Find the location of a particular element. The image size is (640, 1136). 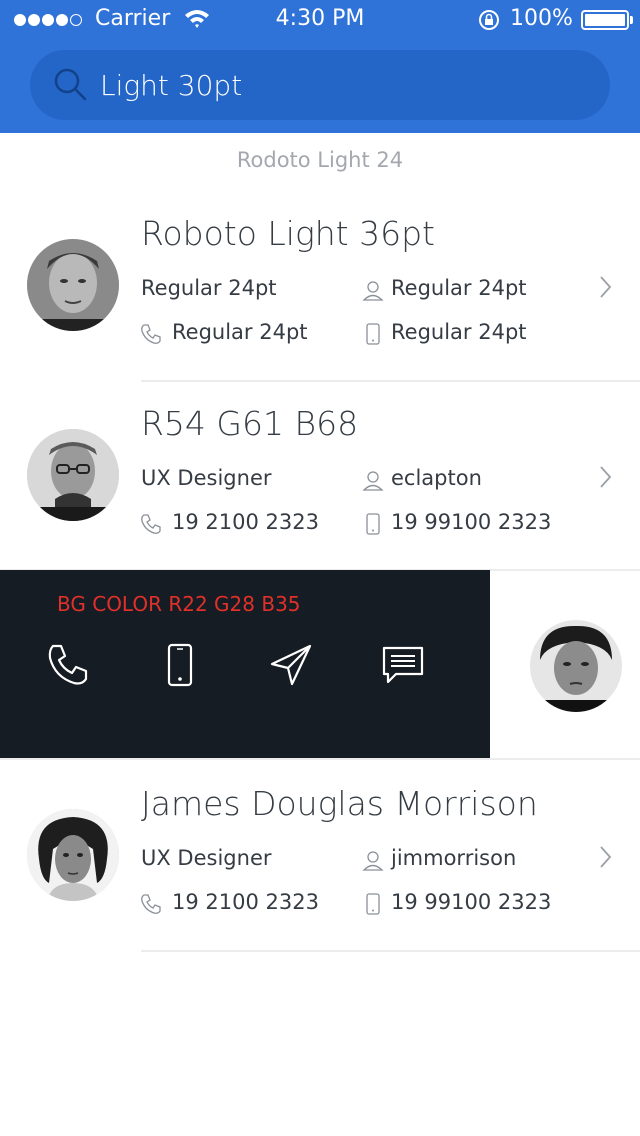

search-input is located at coordinates (340, 85).